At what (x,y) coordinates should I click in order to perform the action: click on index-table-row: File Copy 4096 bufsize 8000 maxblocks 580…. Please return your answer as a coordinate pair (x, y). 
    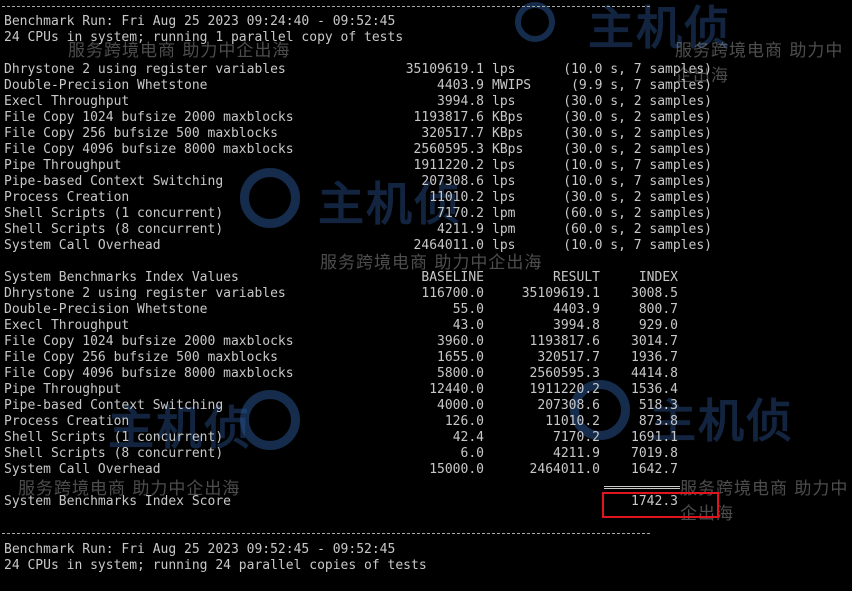
    Looking at the image, I should click on (404, 374).